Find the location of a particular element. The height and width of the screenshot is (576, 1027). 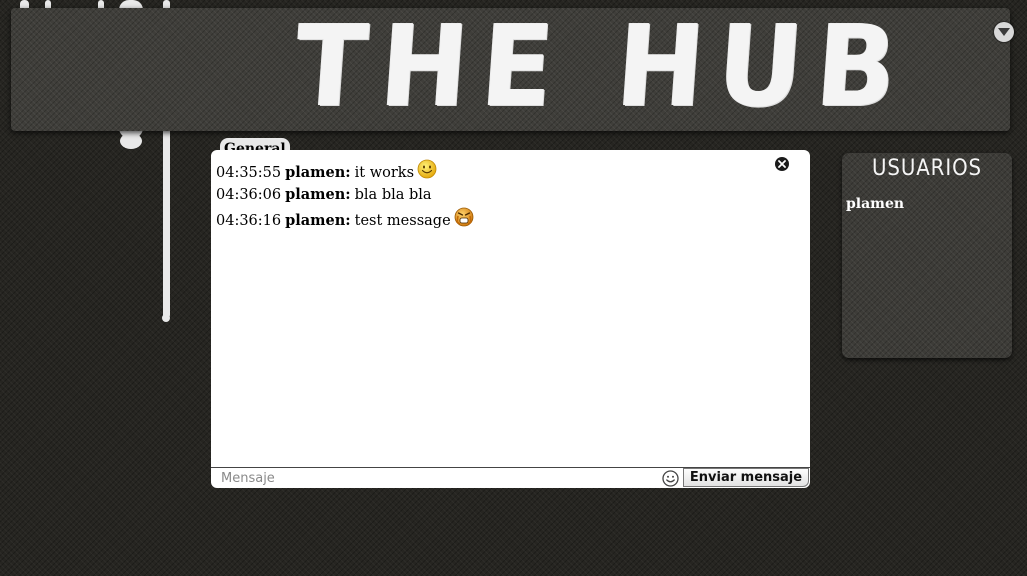

send-message-button: Enviar mensaje is located at coordinates (746, 477).